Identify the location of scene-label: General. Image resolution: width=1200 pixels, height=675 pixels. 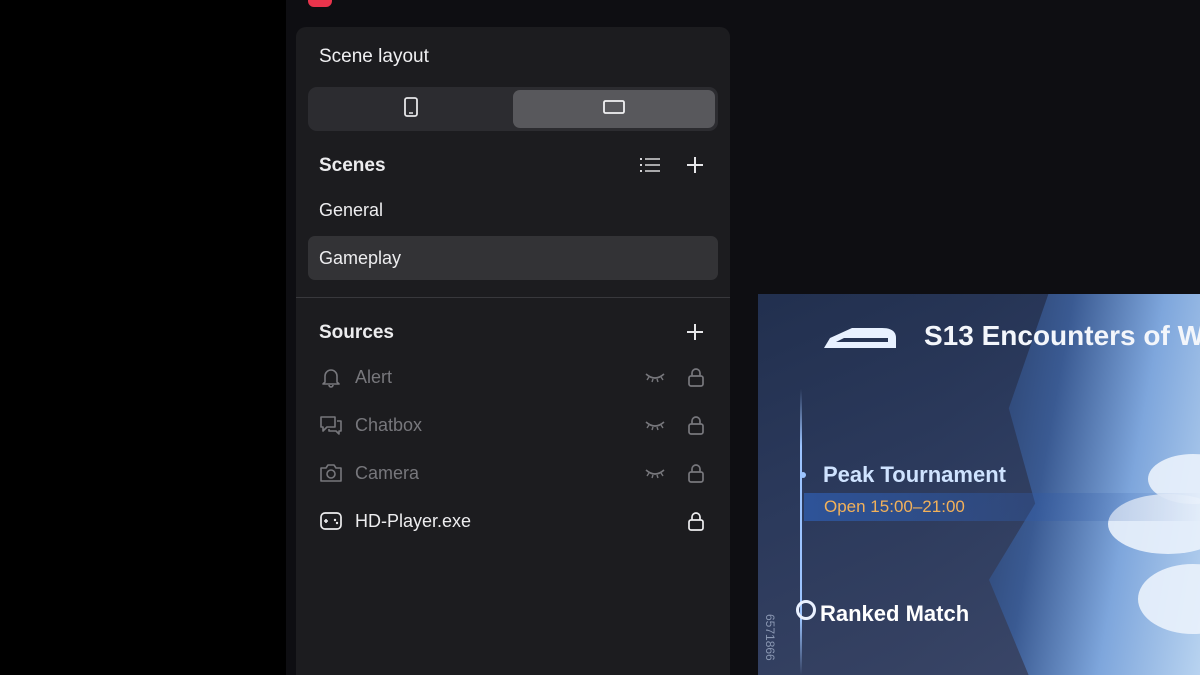
(351, 209).